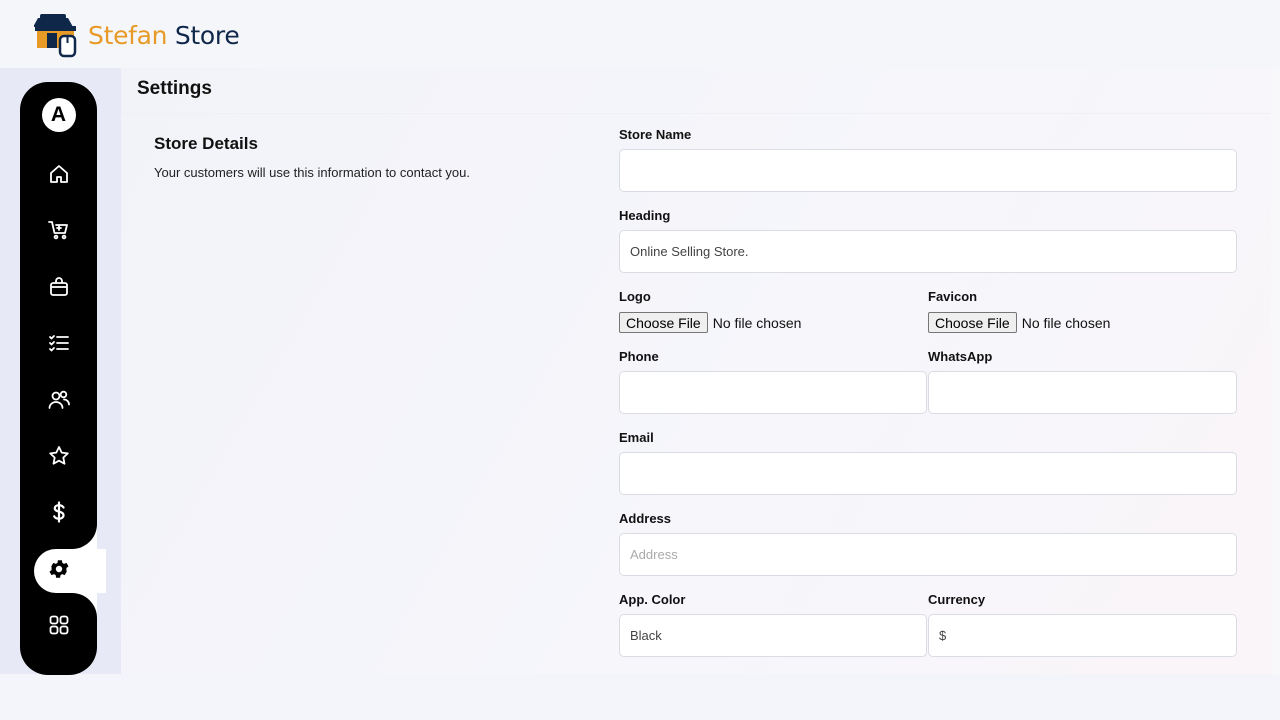  What do you see at coordinates (928, 554) in the screenshot?
I see `address-input` at bounding box center [928, 554].